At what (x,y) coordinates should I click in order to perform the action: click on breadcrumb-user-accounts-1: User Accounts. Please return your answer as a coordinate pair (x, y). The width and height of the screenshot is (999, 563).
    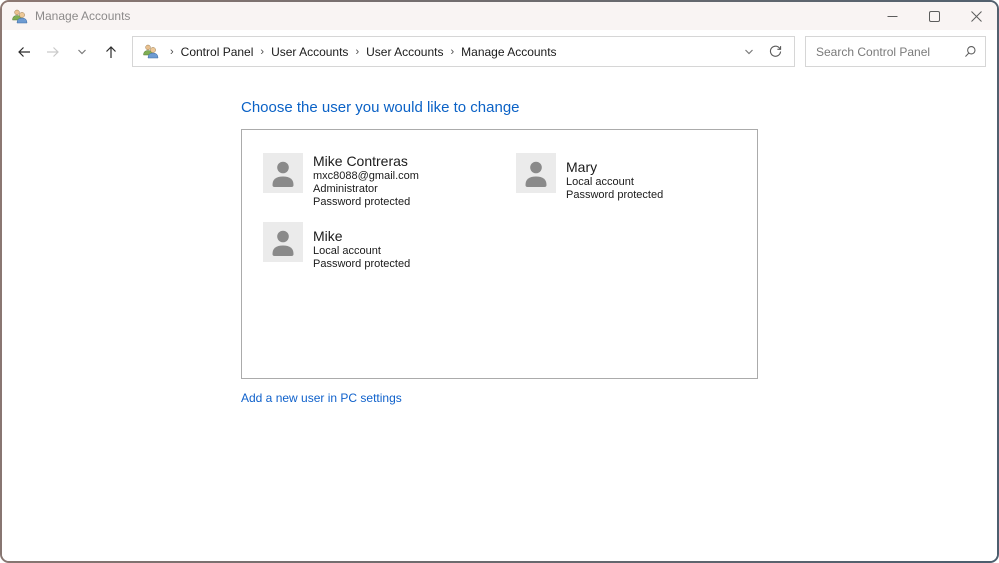
    Looking at the image, I should click on (309, 52).